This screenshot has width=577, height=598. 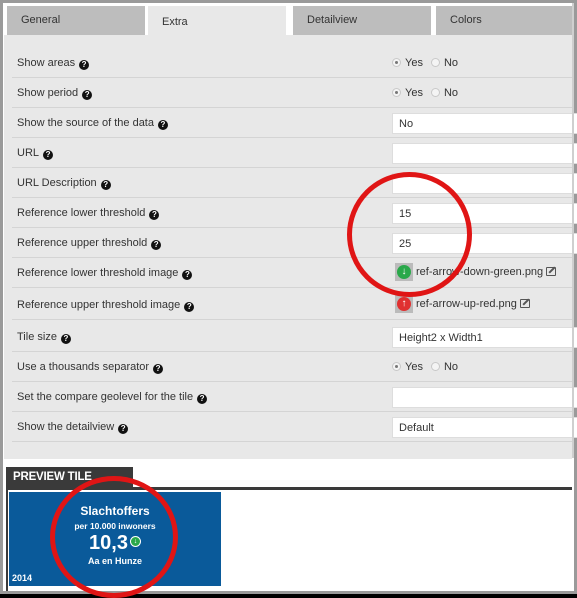 I want to click on panel-scrollbar, so click(x=573, y=230).